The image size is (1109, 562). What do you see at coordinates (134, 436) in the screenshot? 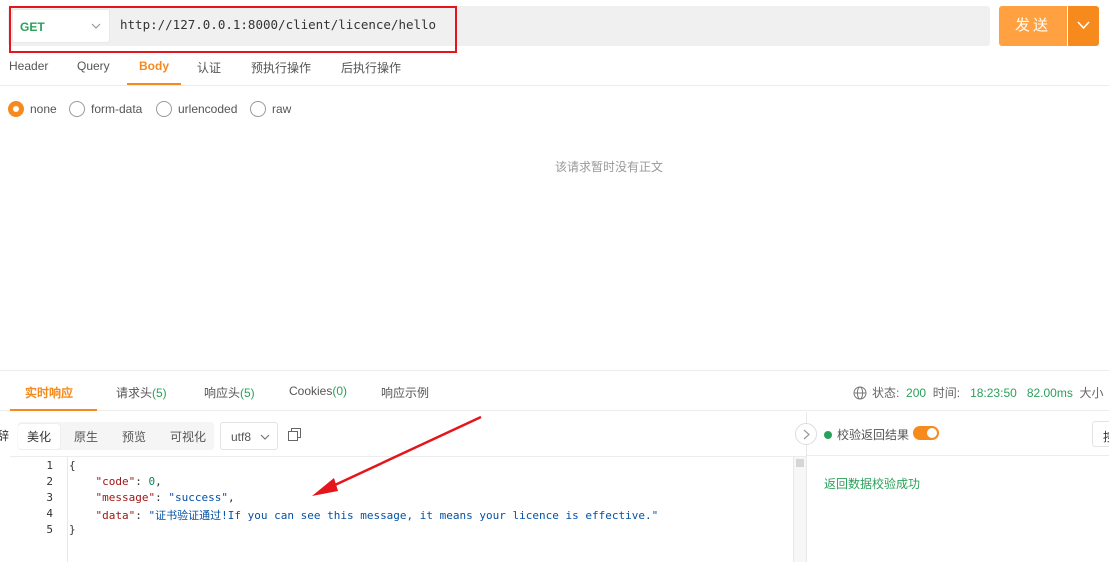
I see `preview-button: 预览` at bounding box center [134, 436].